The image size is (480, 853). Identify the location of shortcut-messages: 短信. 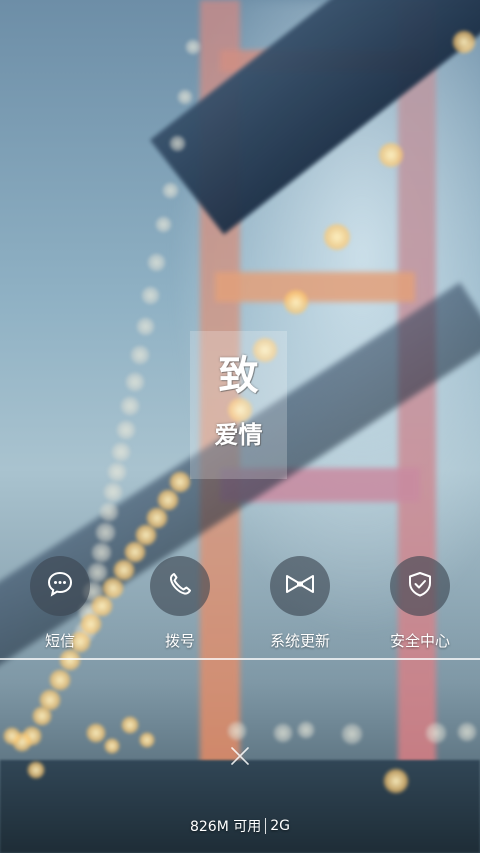
(60, 603).